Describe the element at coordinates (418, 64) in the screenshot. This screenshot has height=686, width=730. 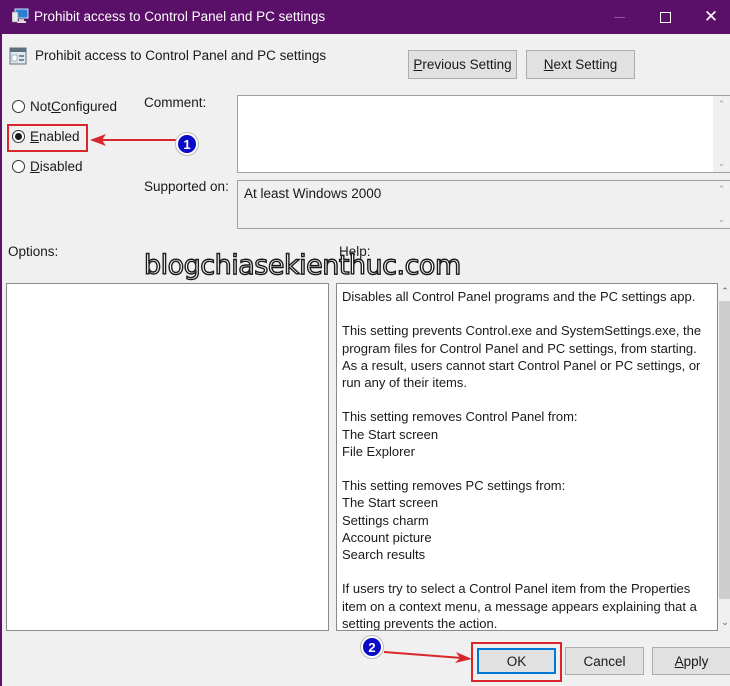
I see `previous-setting-accel: P` at that location.